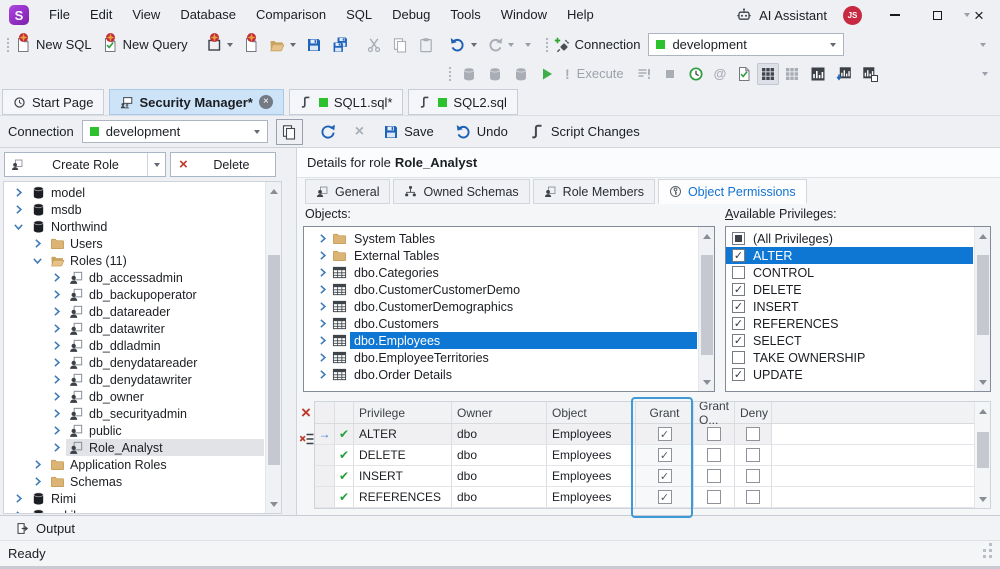  I want to click on tab-owned-schemas: Owned Schemas, so click(461, 191).